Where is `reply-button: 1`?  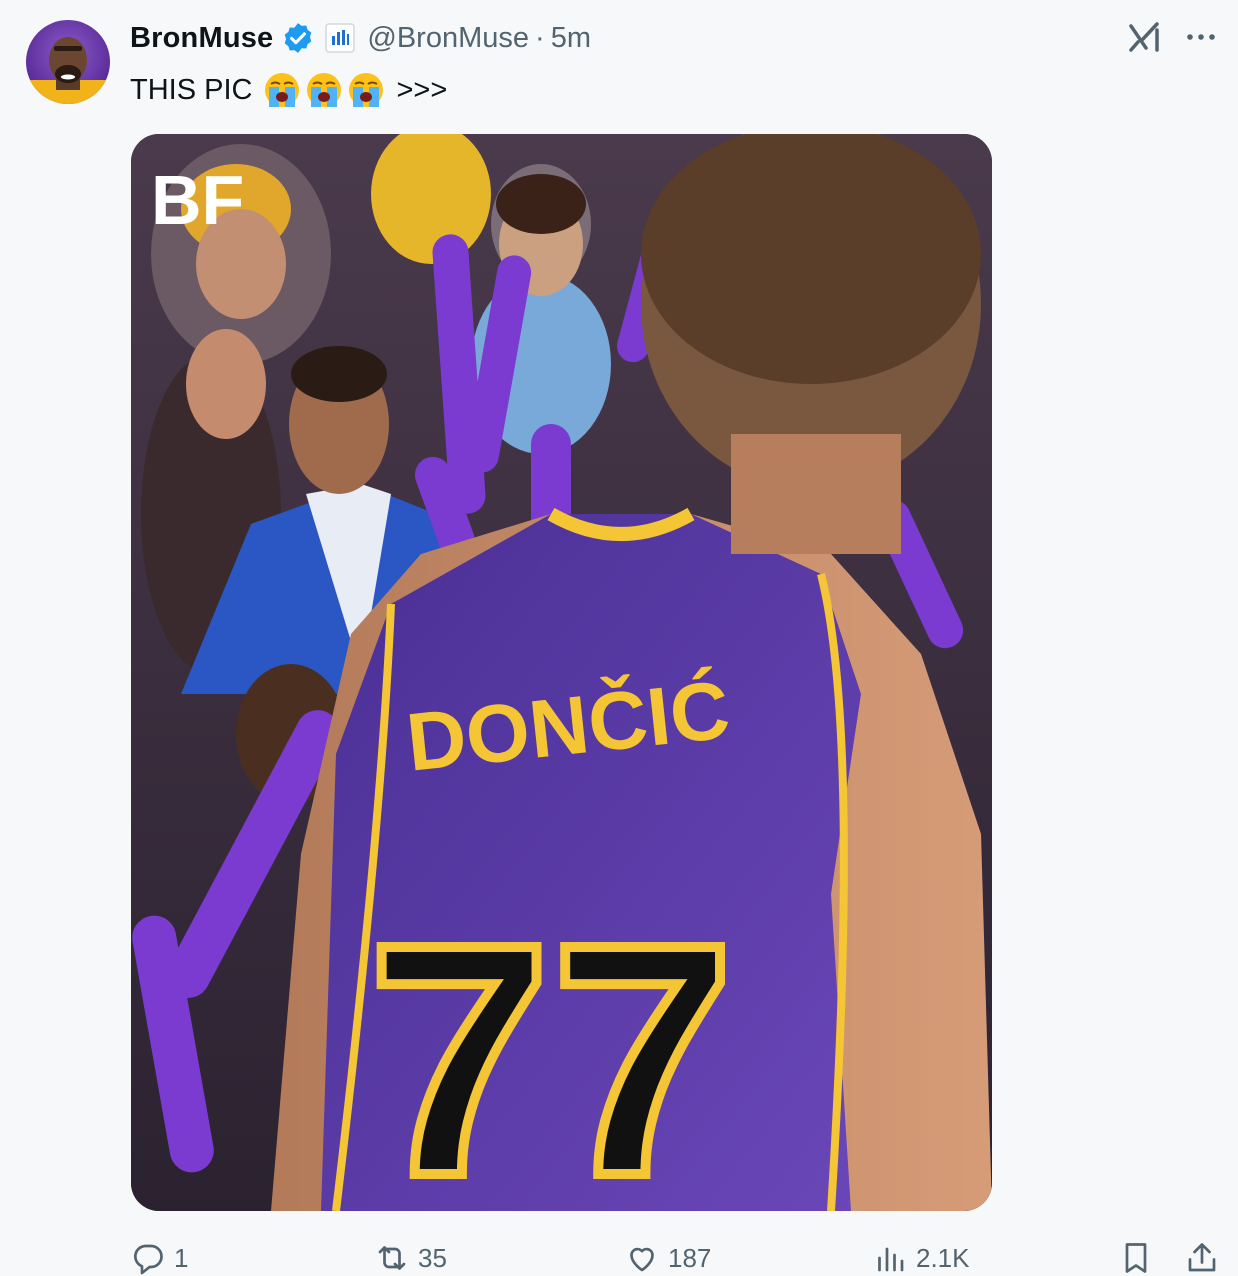 reply-button: 1 is located at coordinates (159, 1258).